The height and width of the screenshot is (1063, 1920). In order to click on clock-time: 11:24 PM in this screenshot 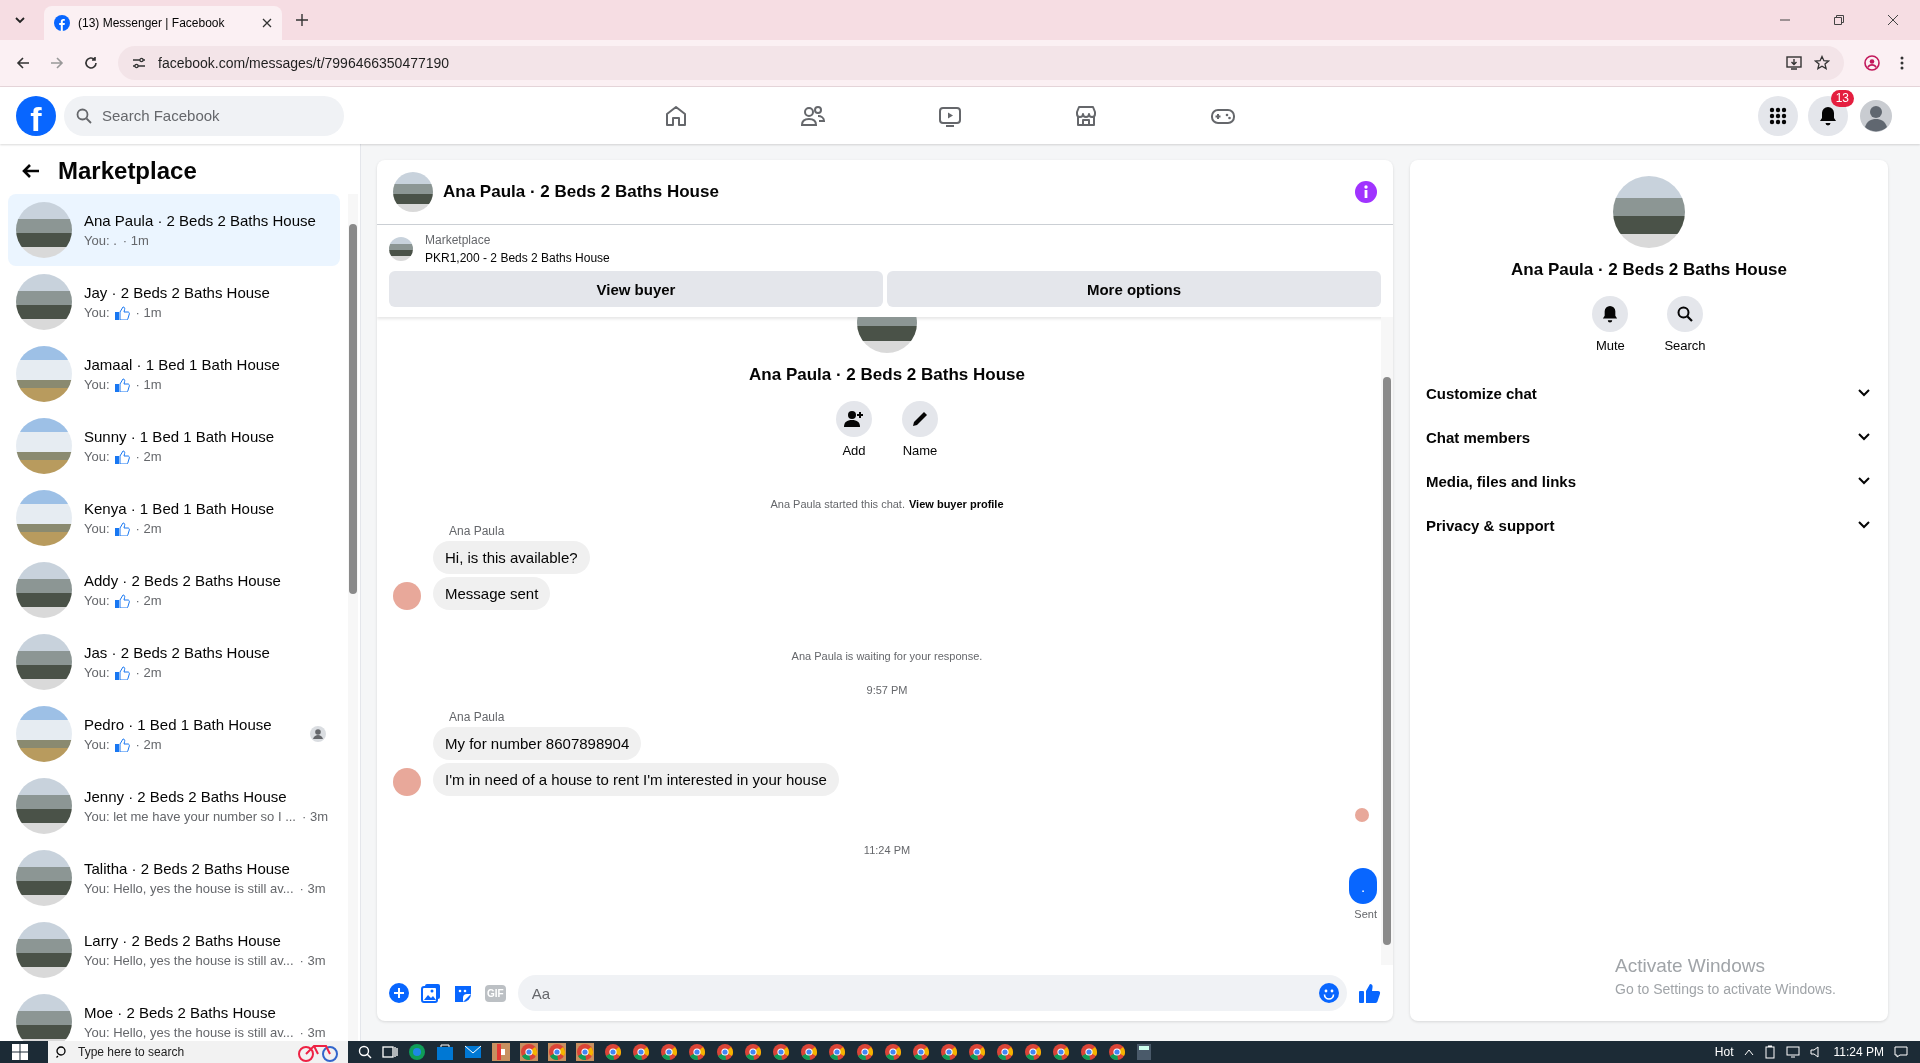, I will do `click(1858, 1052)`.